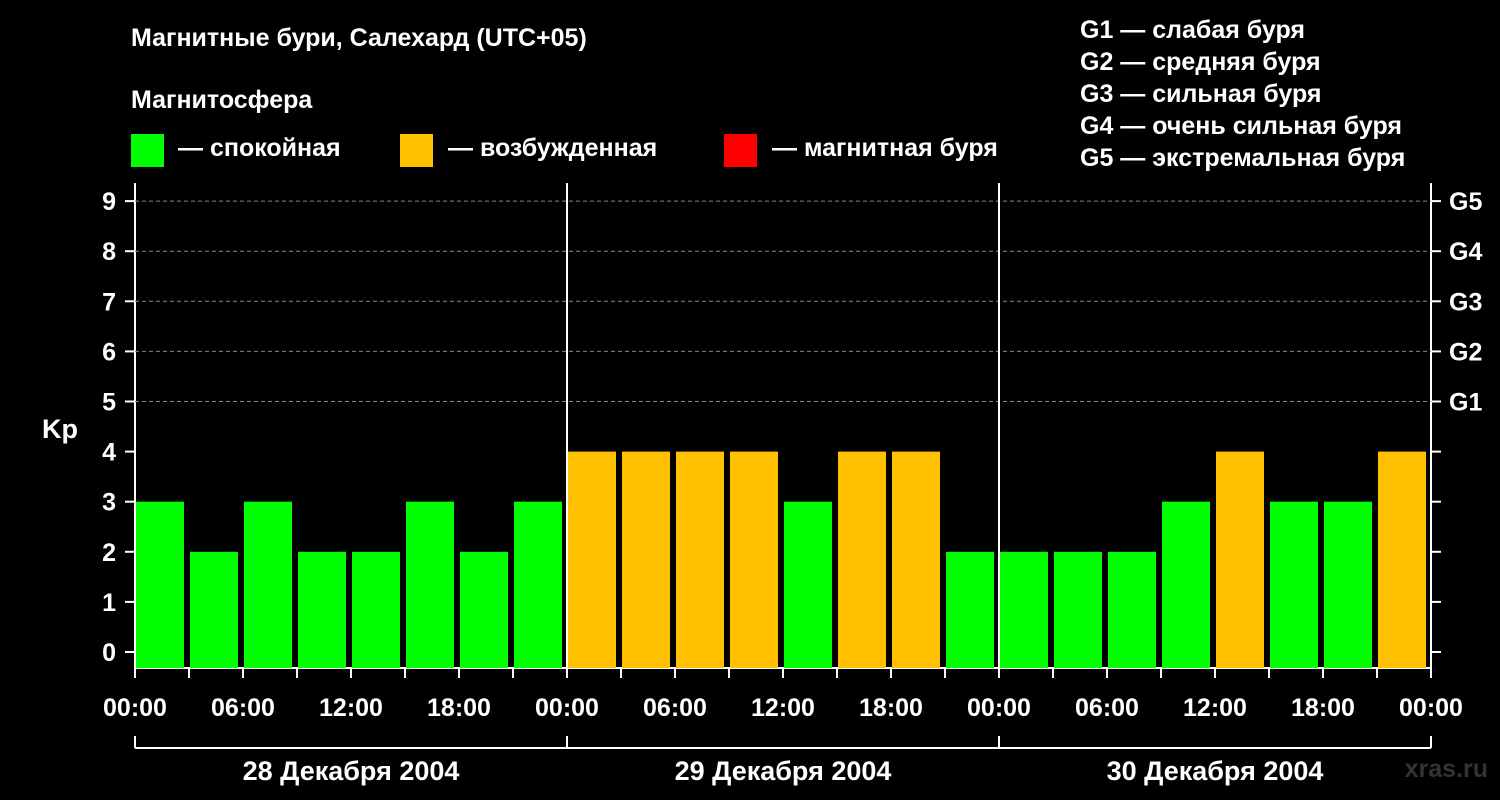  I want to click on y-tick-label: 1, so click(109, 603).